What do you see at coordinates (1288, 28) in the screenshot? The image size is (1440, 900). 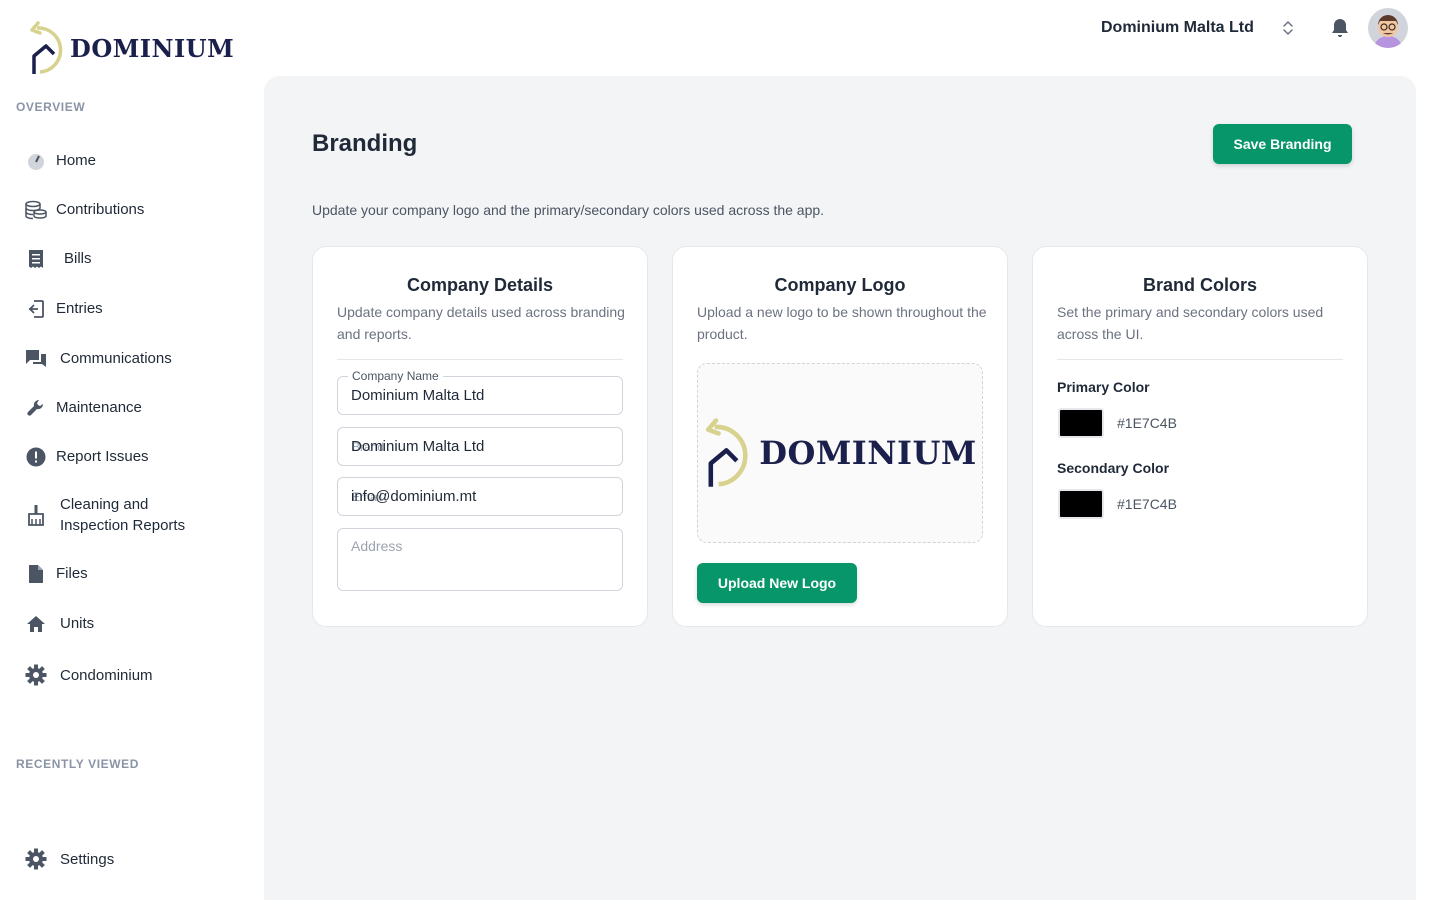 I see `organization-switcher-icon` at bounding box center [1288, 28].